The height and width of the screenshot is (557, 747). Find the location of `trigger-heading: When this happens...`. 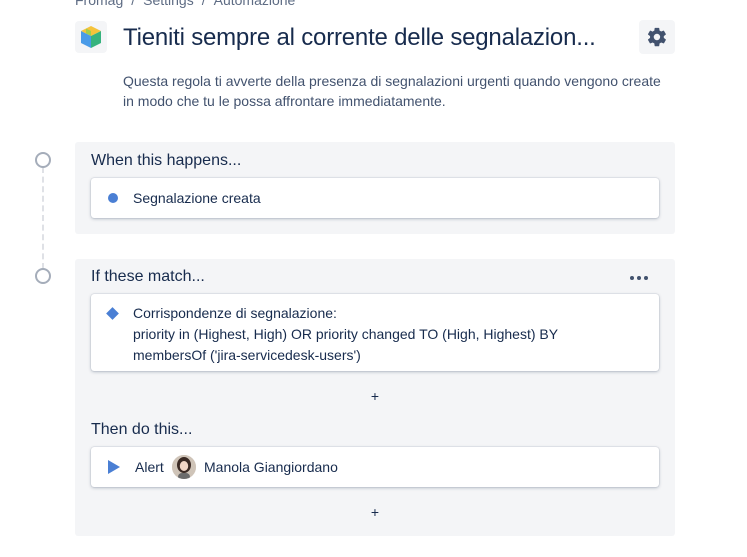

trigger-heading: When this happens... is located at coordinates (166, 160).